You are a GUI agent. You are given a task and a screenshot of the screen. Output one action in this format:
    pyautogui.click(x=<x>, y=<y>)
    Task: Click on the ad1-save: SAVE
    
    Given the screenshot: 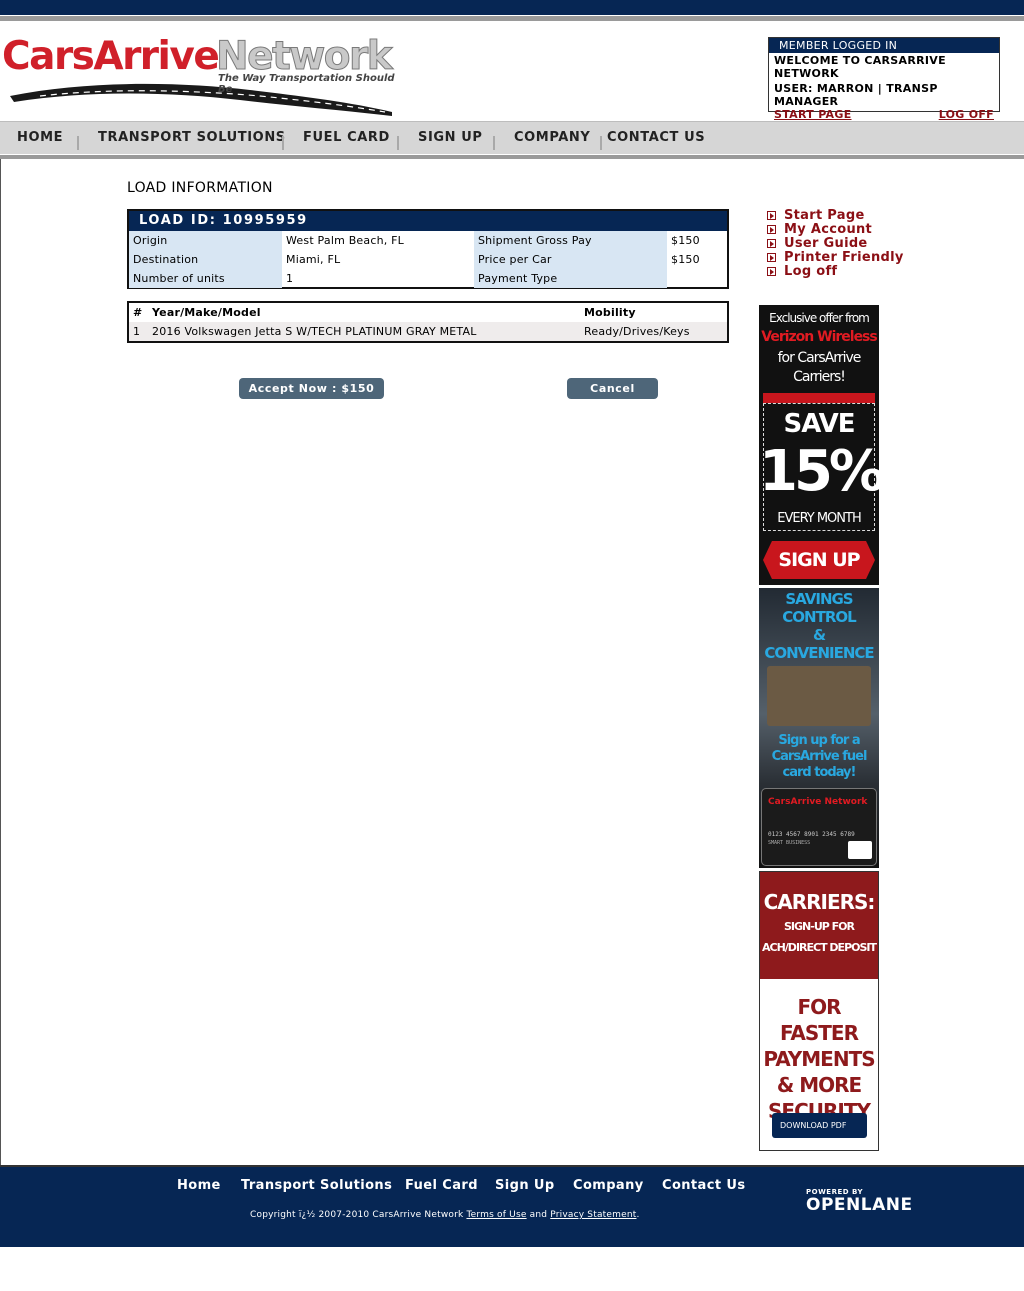 What is the action you would take?
    pyautogui.click(x=819, y=424)
    